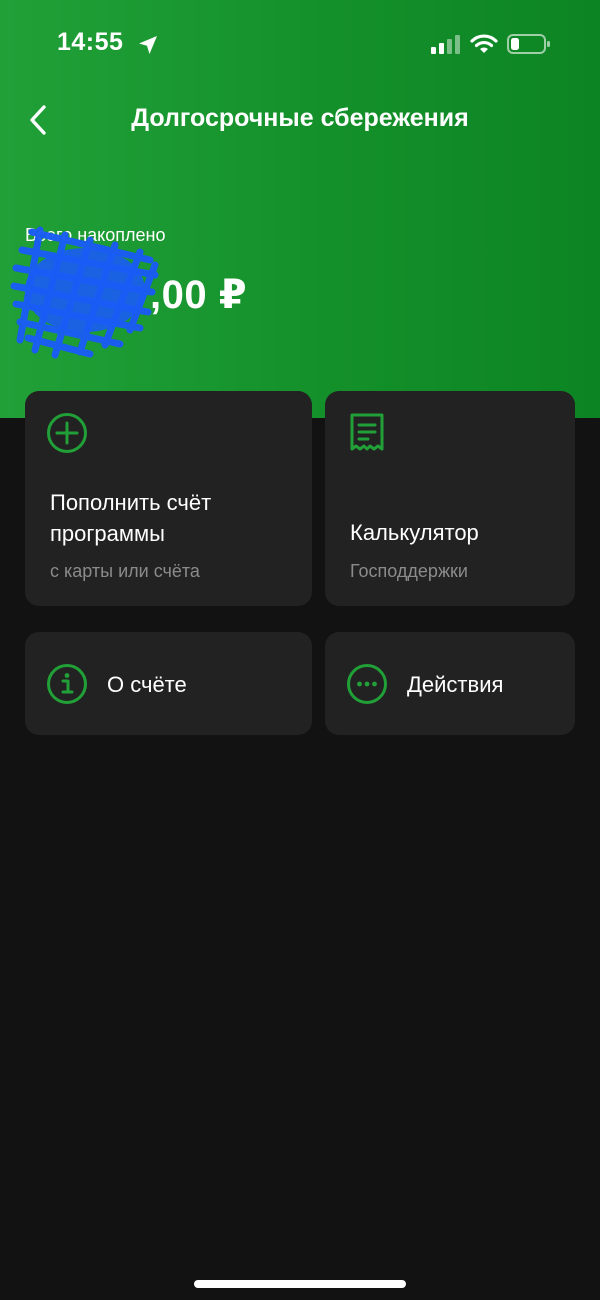 This screenshot has height=1300, width=600. What do you see at coordinates (414, 532) in the screenshot?
I see `calculator-title: Калькулятор` at bounding box center [414, 532].